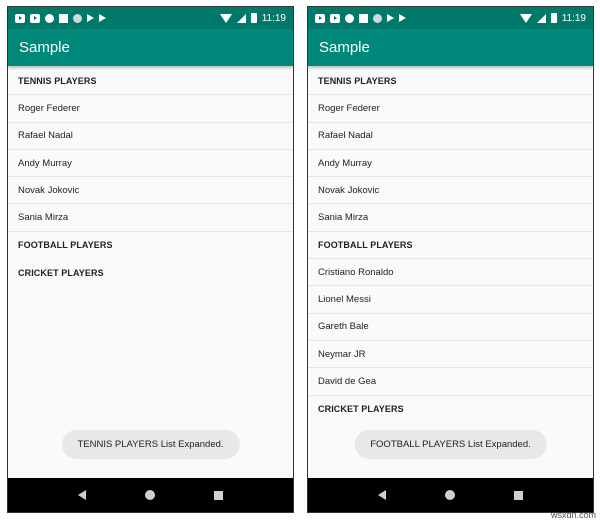 The width and height of the screenshot is (600, 523). I want to click on list-item: David de Gea, so click(450, 382).